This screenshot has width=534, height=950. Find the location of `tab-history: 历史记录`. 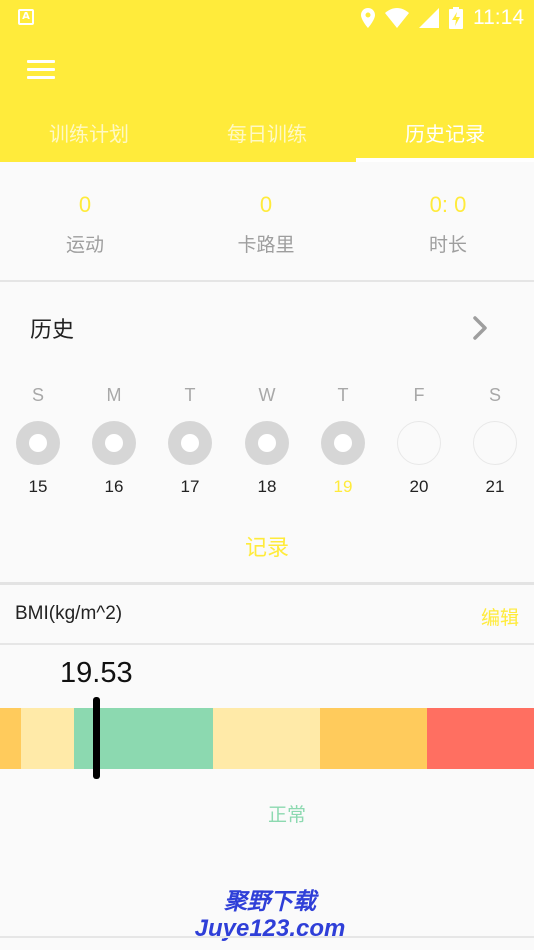

tab-history: 历史记录 is located at coordinates (445, 134).